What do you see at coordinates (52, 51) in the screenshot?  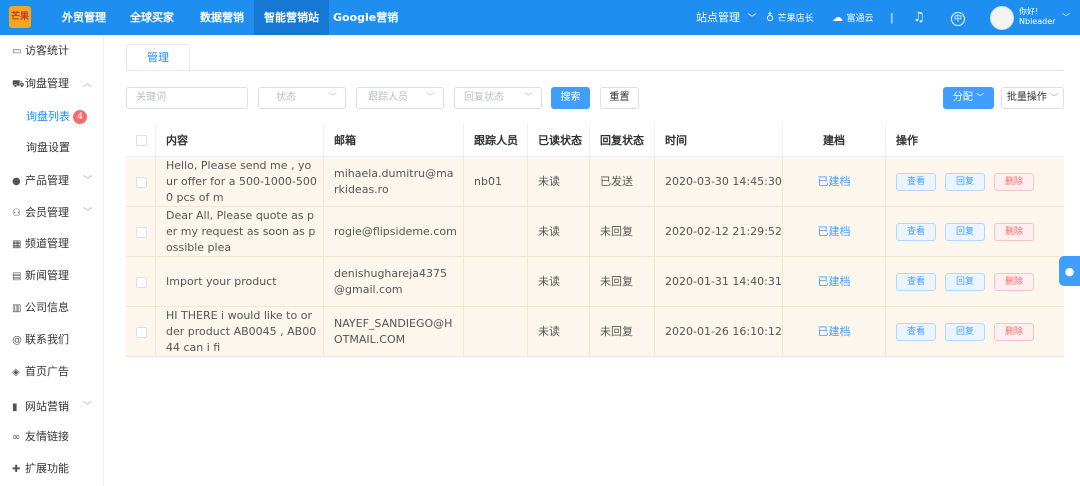 I see `sidebar-item-0: ▭ 访客统计` at bounding box center [52, 51].